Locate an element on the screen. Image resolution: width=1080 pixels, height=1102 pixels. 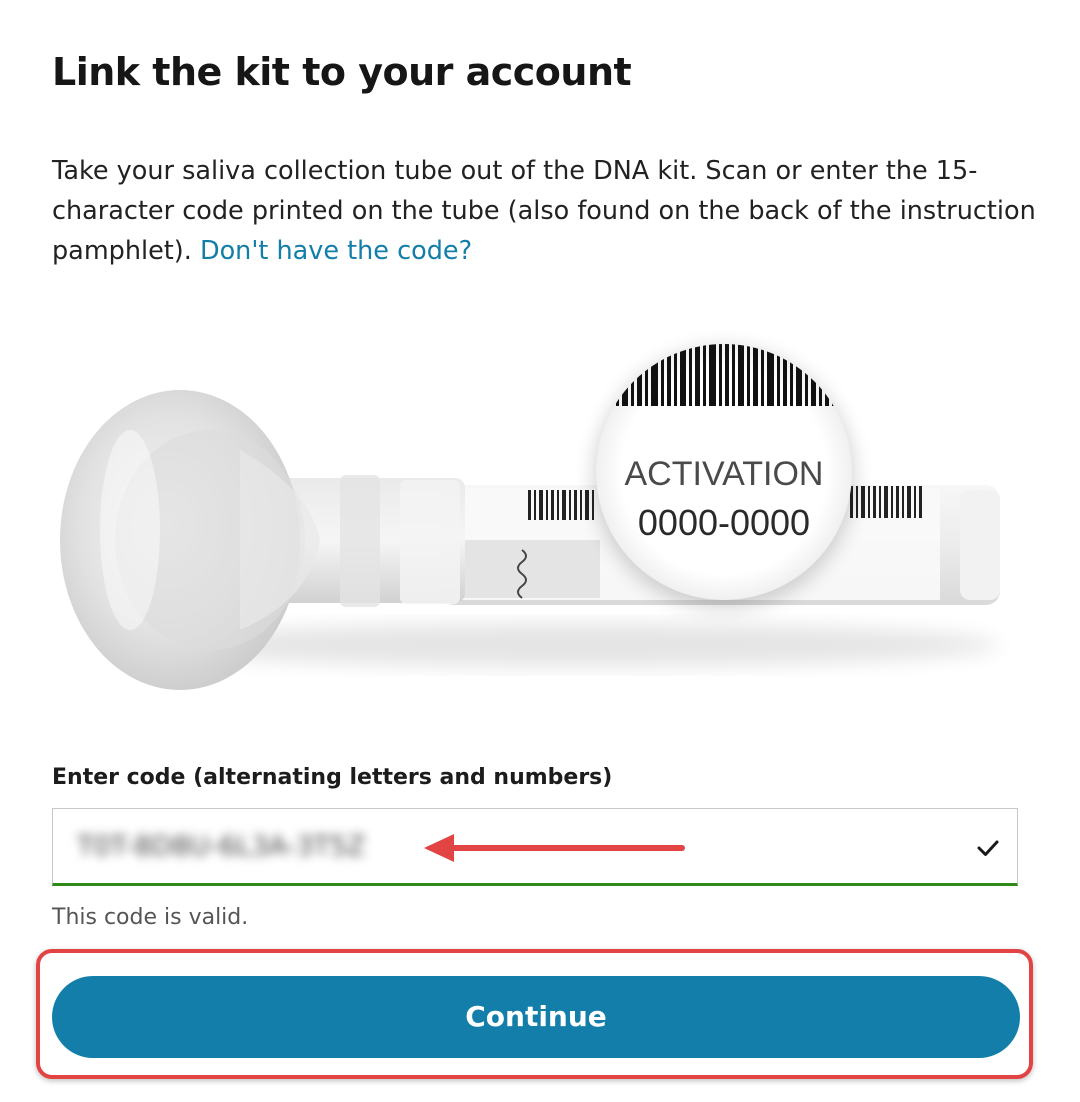
continue-button: Continue is located at coordinates (536, 1017).